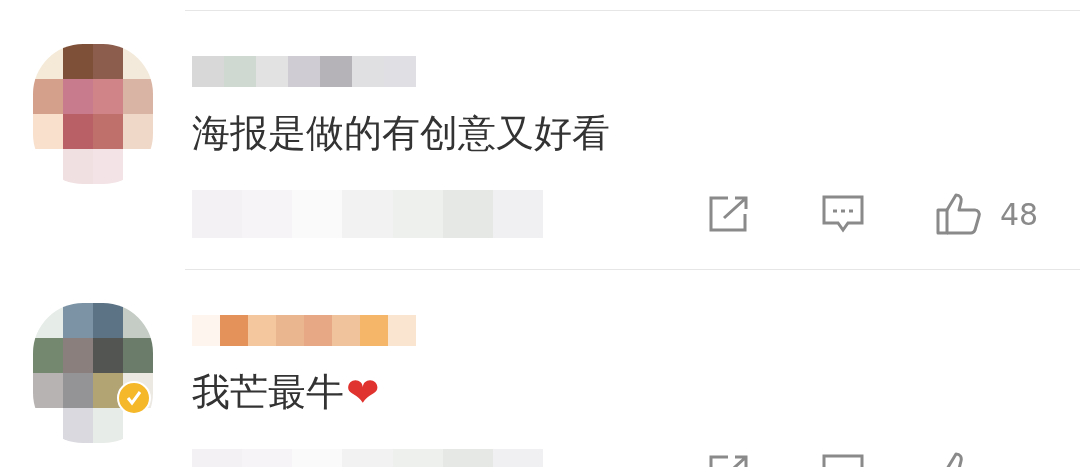 Image resolution: width=1080 pixels, height=467 pixels. What do you see at coordinates (959, 214) in the screenshot?
I see `thumbs-up-icon` at bounding box center [959, 214].